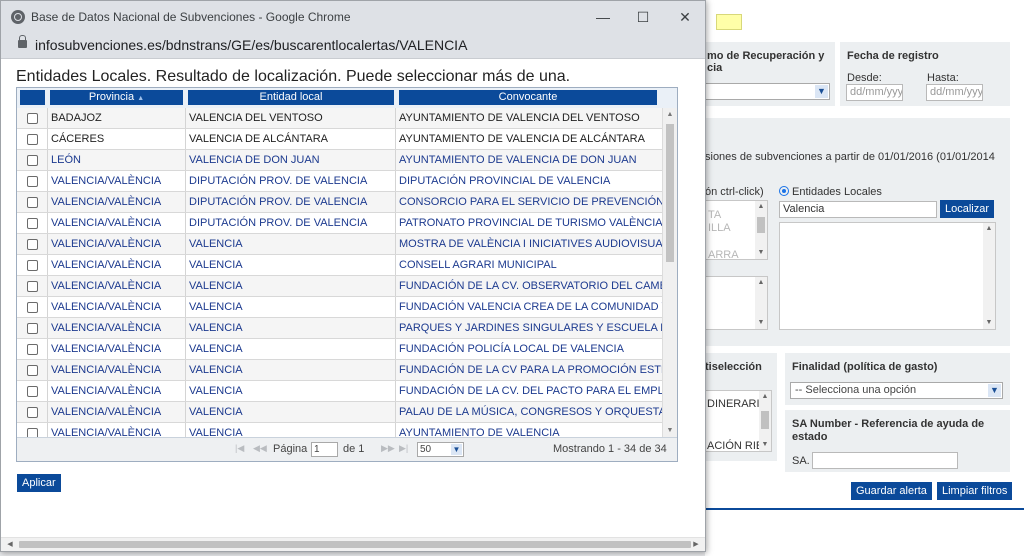 The image size is (1024, 556). I want to click on list-item: TA, so click(714, 215).